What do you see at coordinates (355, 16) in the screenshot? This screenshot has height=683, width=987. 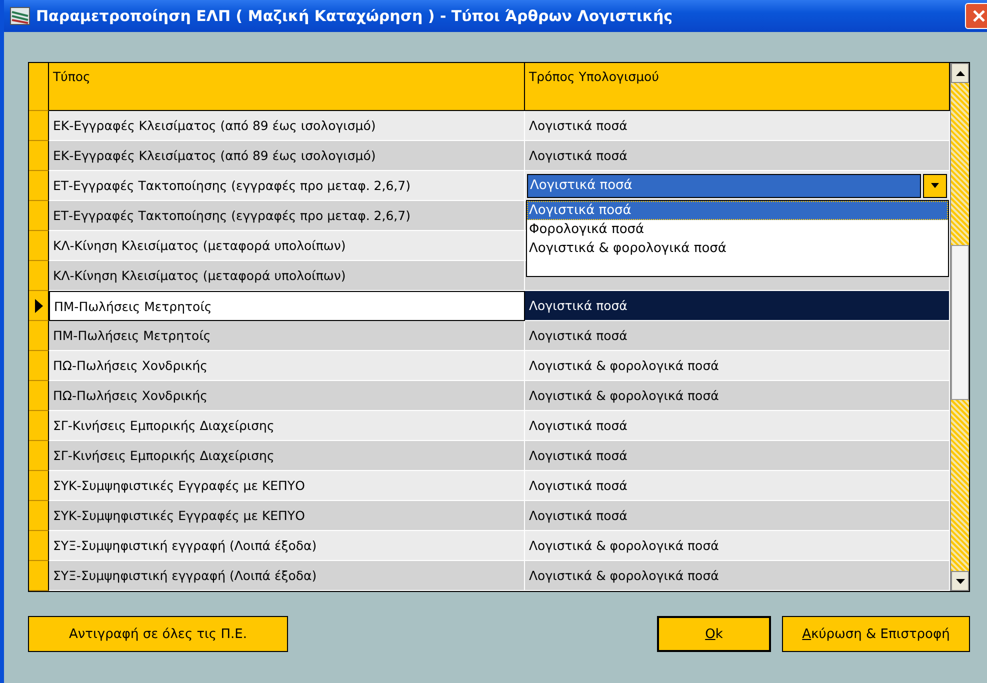 I see `window-title: Παραμετροποίηση ΕΛΠ ( Μαζική Καταχώρηση ) - Τύποι Άρθρων Λογιστικής` at bounding box center [355, 16].